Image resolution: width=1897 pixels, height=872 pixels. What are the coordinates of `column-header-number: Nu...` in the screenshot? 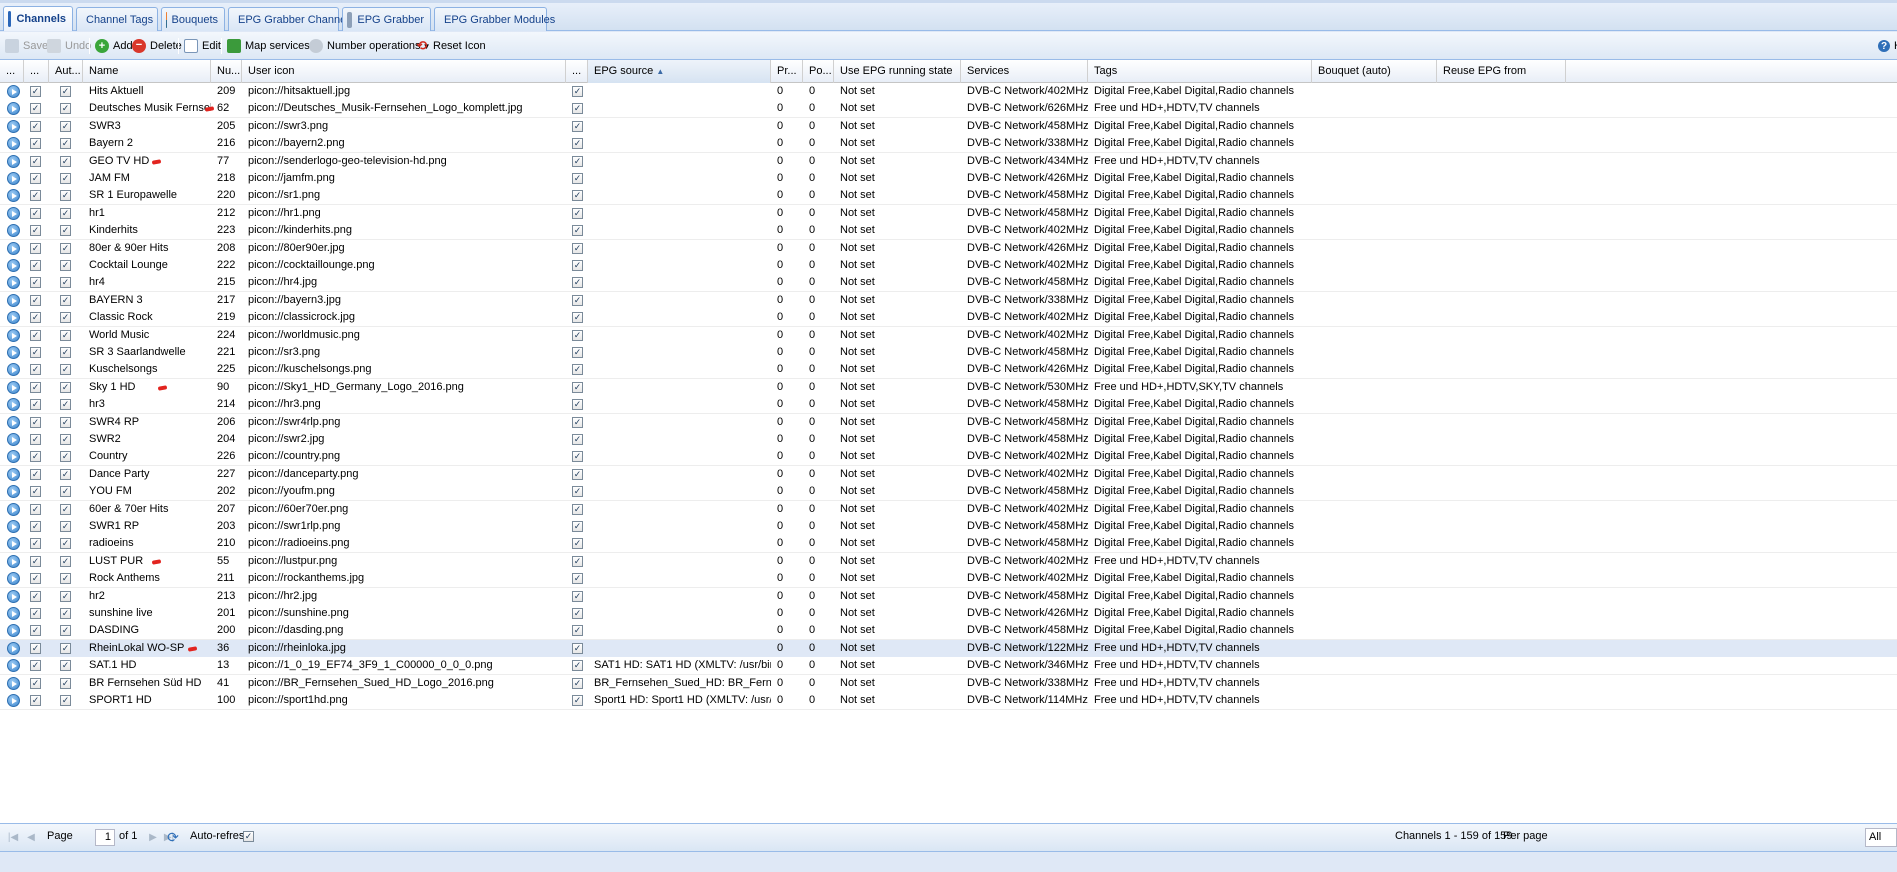 It's located at (226, 71).